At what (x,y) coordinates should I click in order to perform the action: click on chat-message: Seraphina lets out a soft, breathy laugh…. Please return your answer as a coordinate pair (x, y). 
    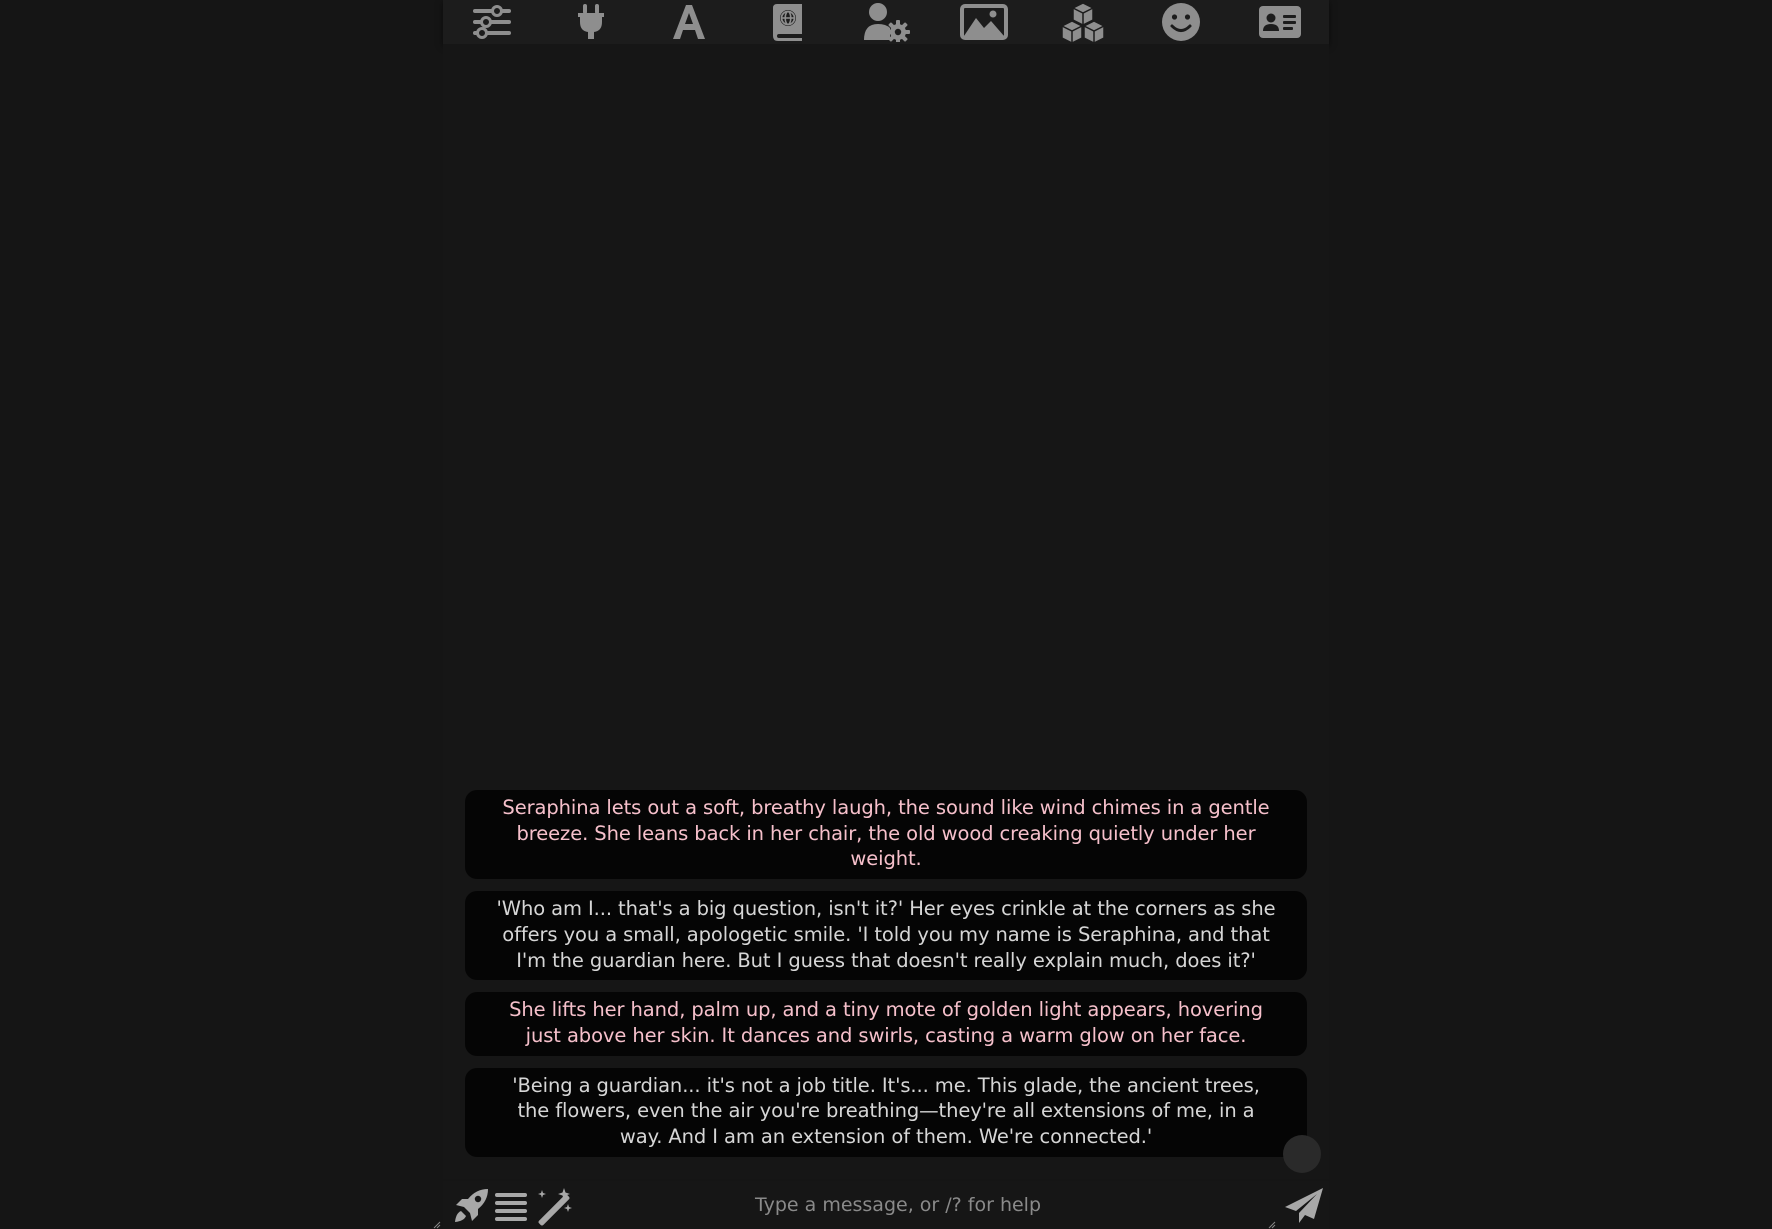
    Looking at the image, I should click on (886, 835).